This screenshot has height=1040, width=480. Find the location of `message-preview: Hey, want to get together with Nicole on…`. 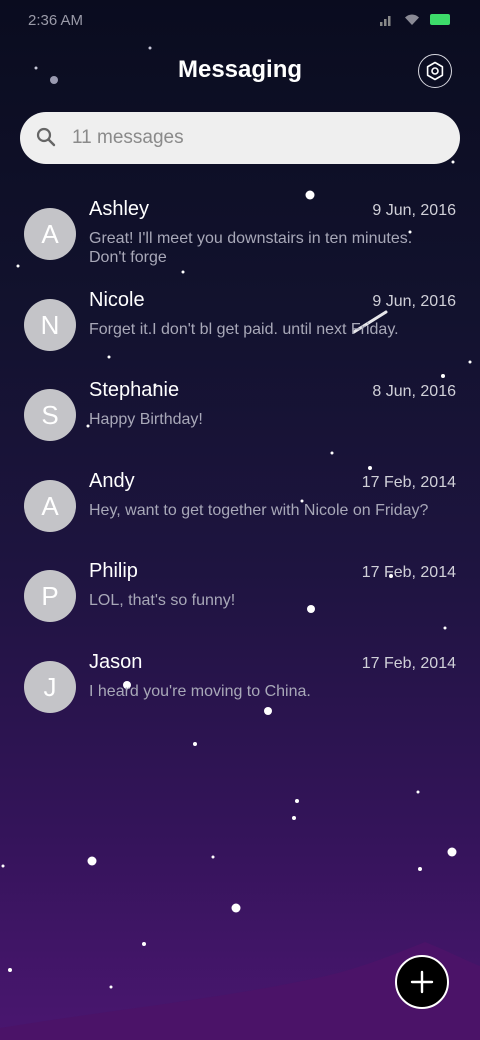

message-preview: Hey, want to get together with Nicole on… is located at coordinates (259, 510).